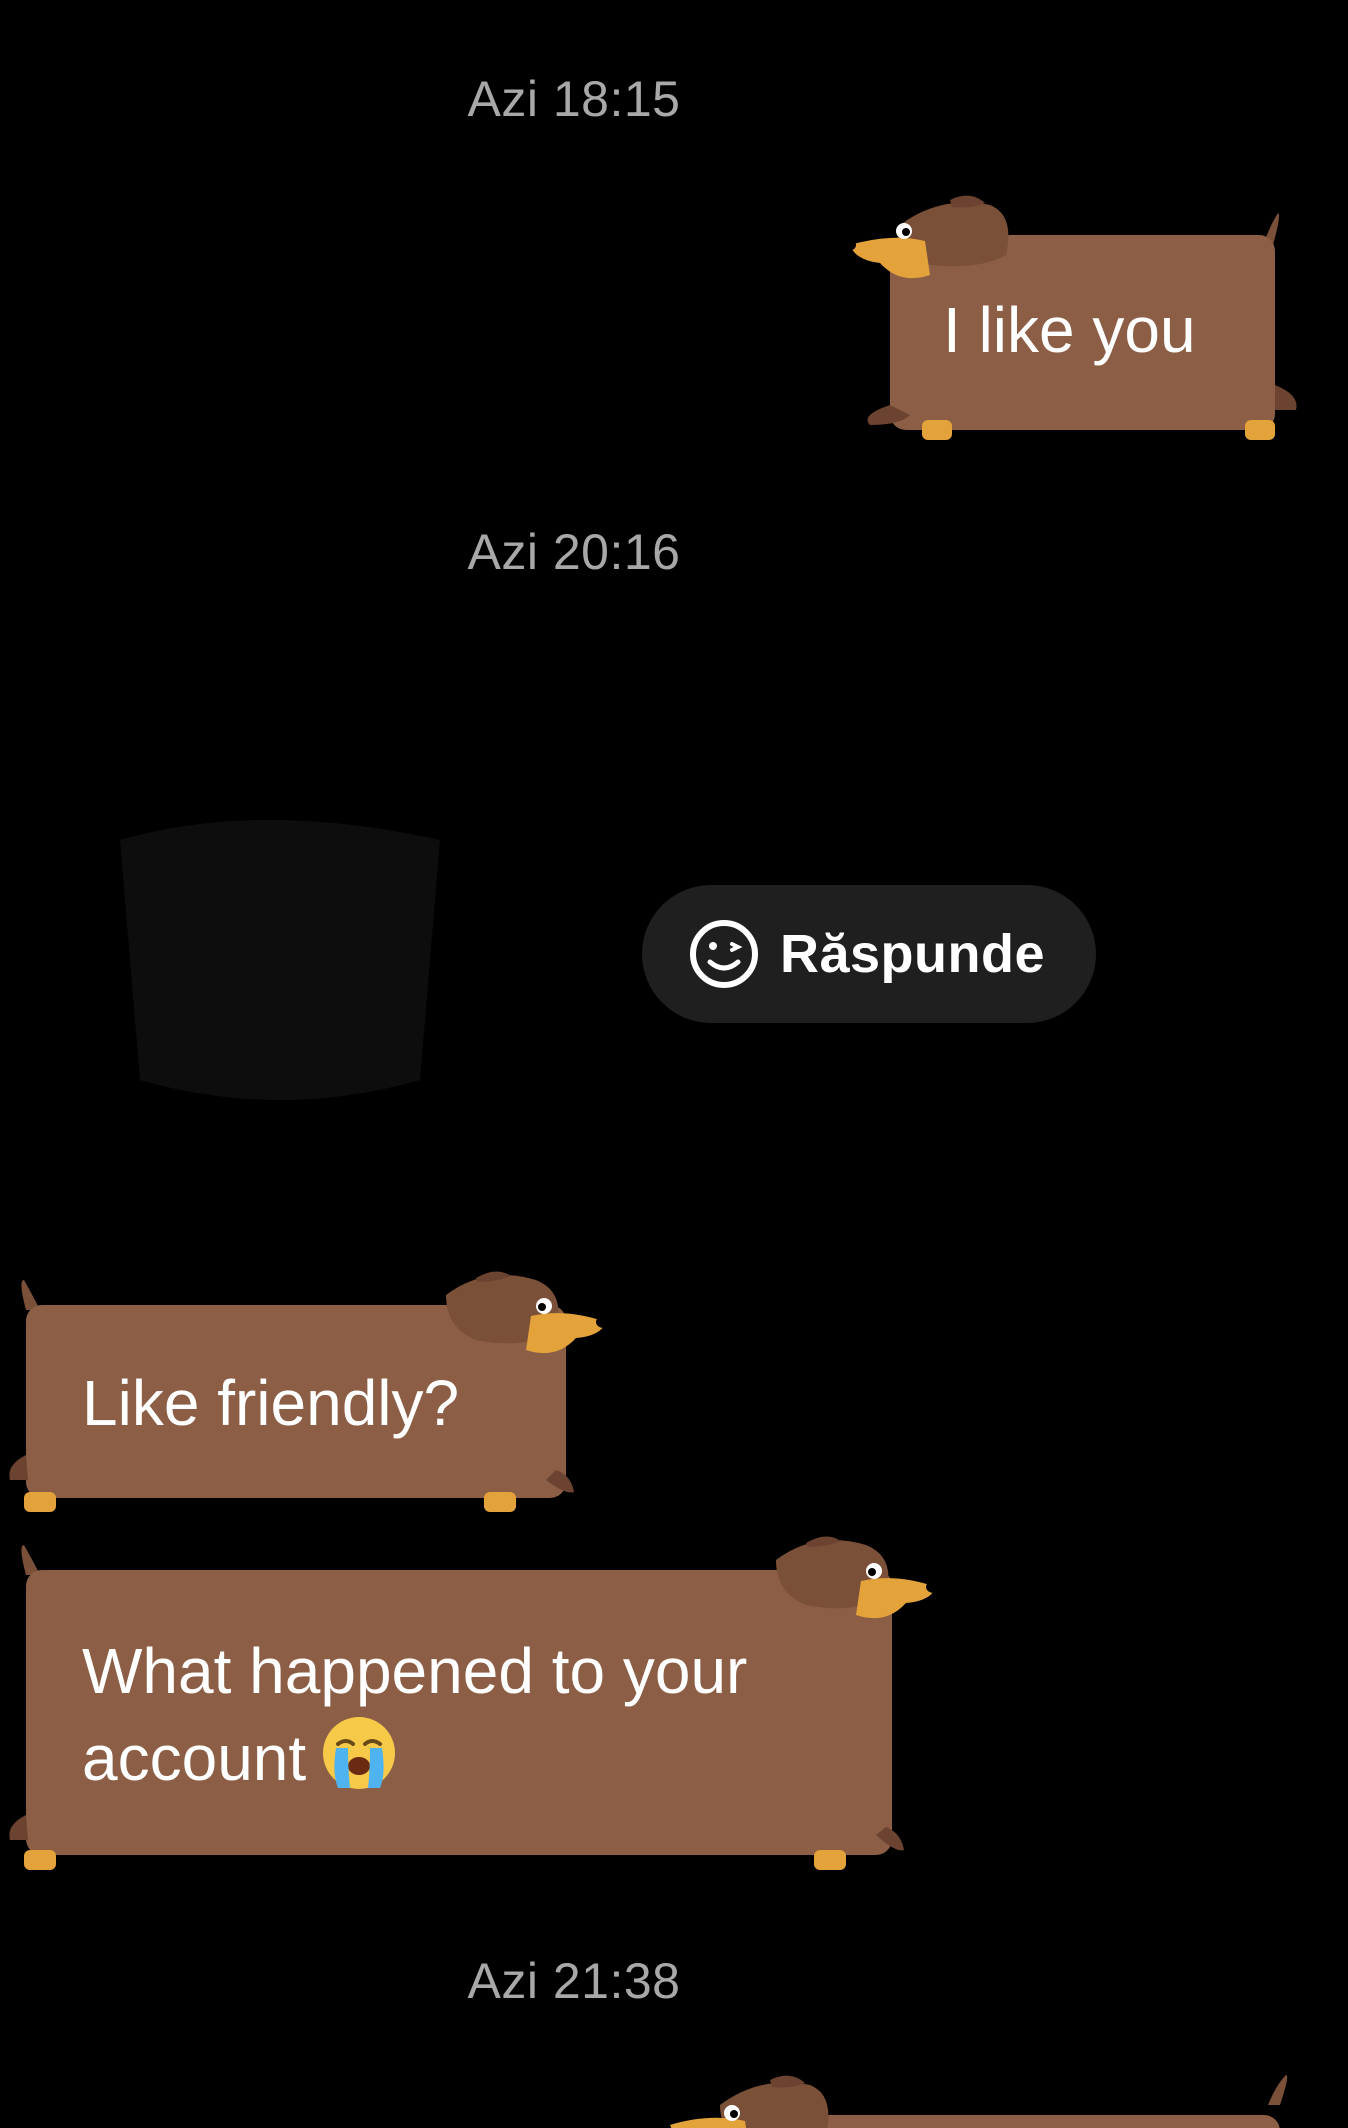 Image resolution: width=1348 pixels, height=2128 pixels. Describe the element at coordinates (1069, 330) in the screenshot. I see `message-text: I like you` at that location.